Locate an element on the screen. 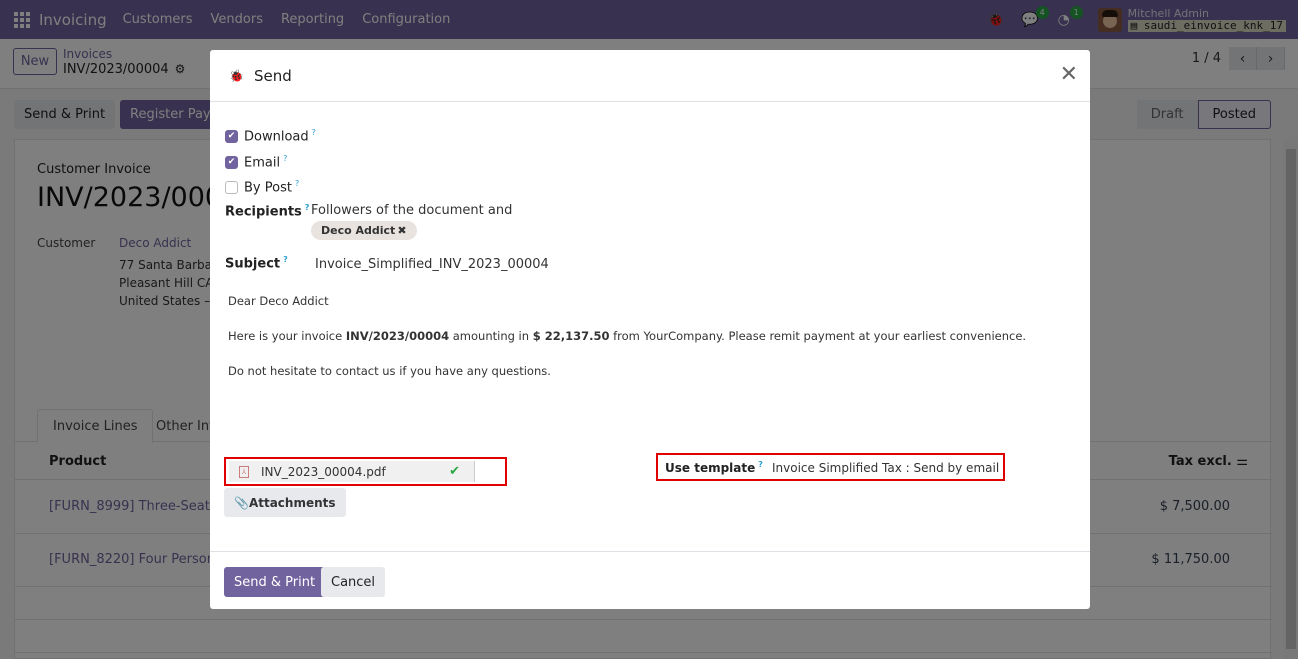 This screenshot has height=659, width=1298. recipient-tag: Deco Addict ✖ is located at coordinates (364, 230).